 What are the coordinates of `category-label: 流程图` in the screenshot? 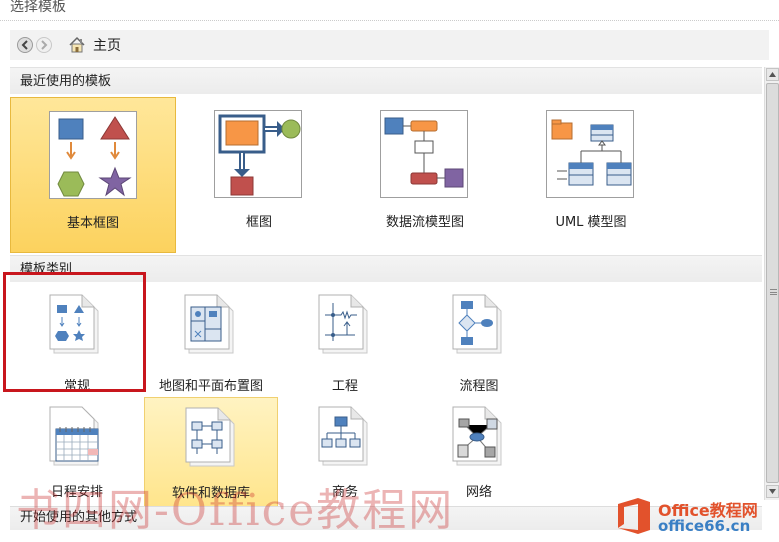 It's located at (479, 386).